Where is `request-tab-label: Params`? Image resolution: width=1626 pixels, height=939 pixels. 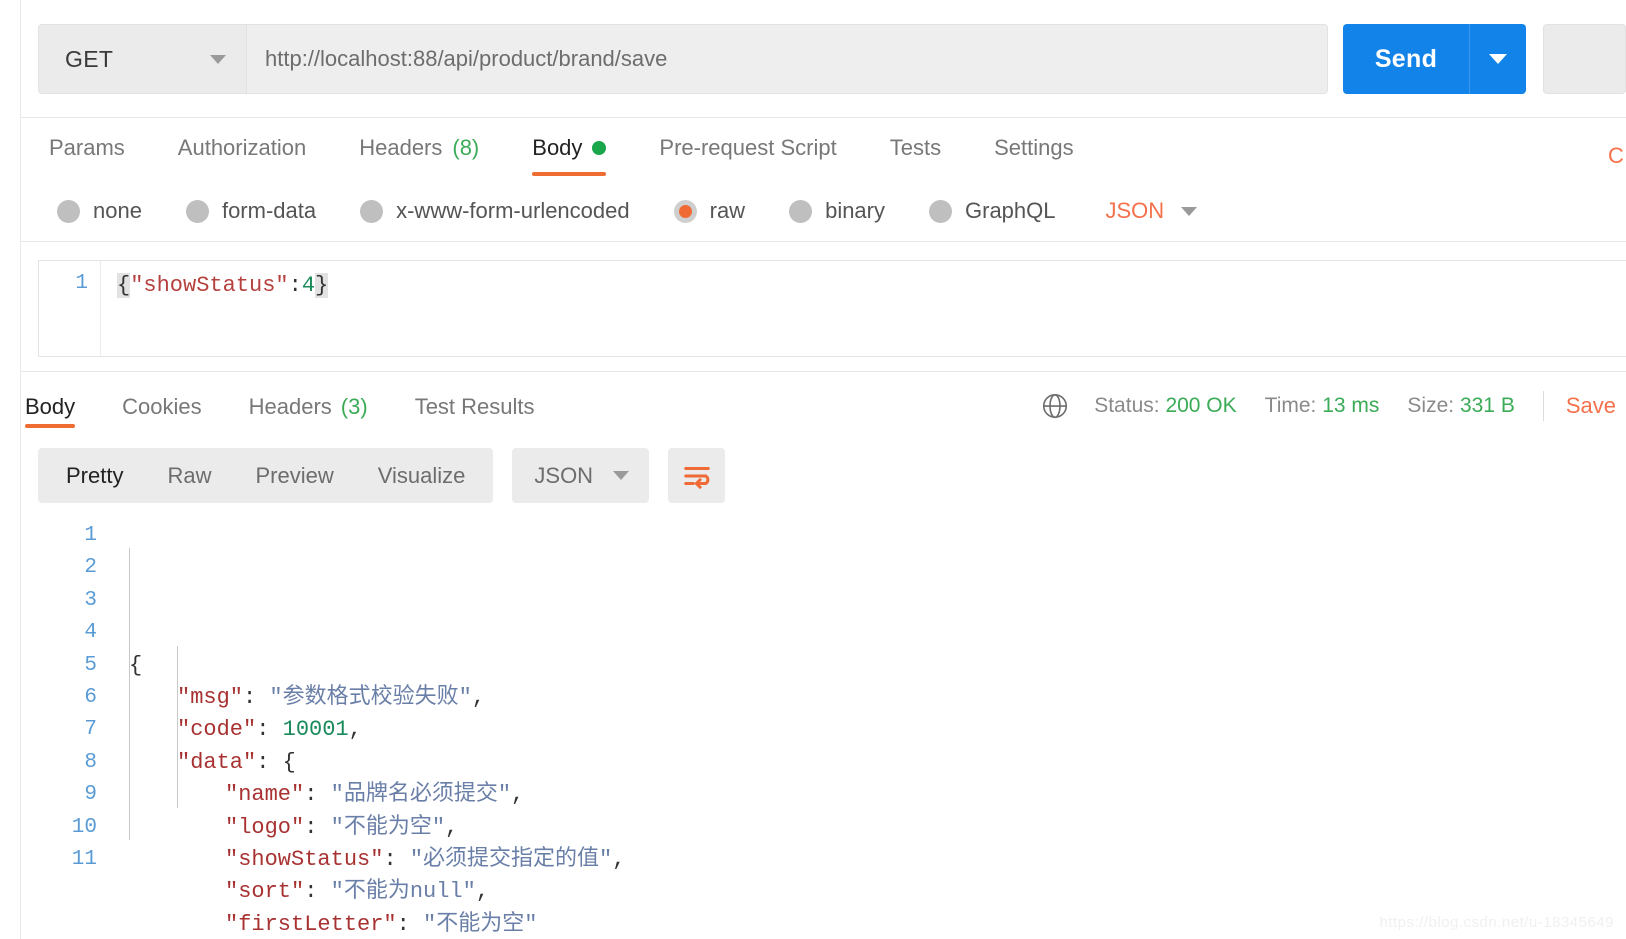 request-tab-label: Params is located at coordinates (87, 147).